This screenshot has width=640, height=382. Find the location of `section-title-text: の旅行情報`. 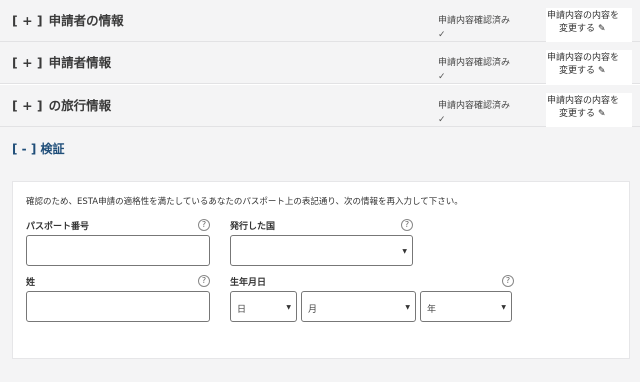

section-title-text: の旅行情報 is located at coordinates (80, 105).